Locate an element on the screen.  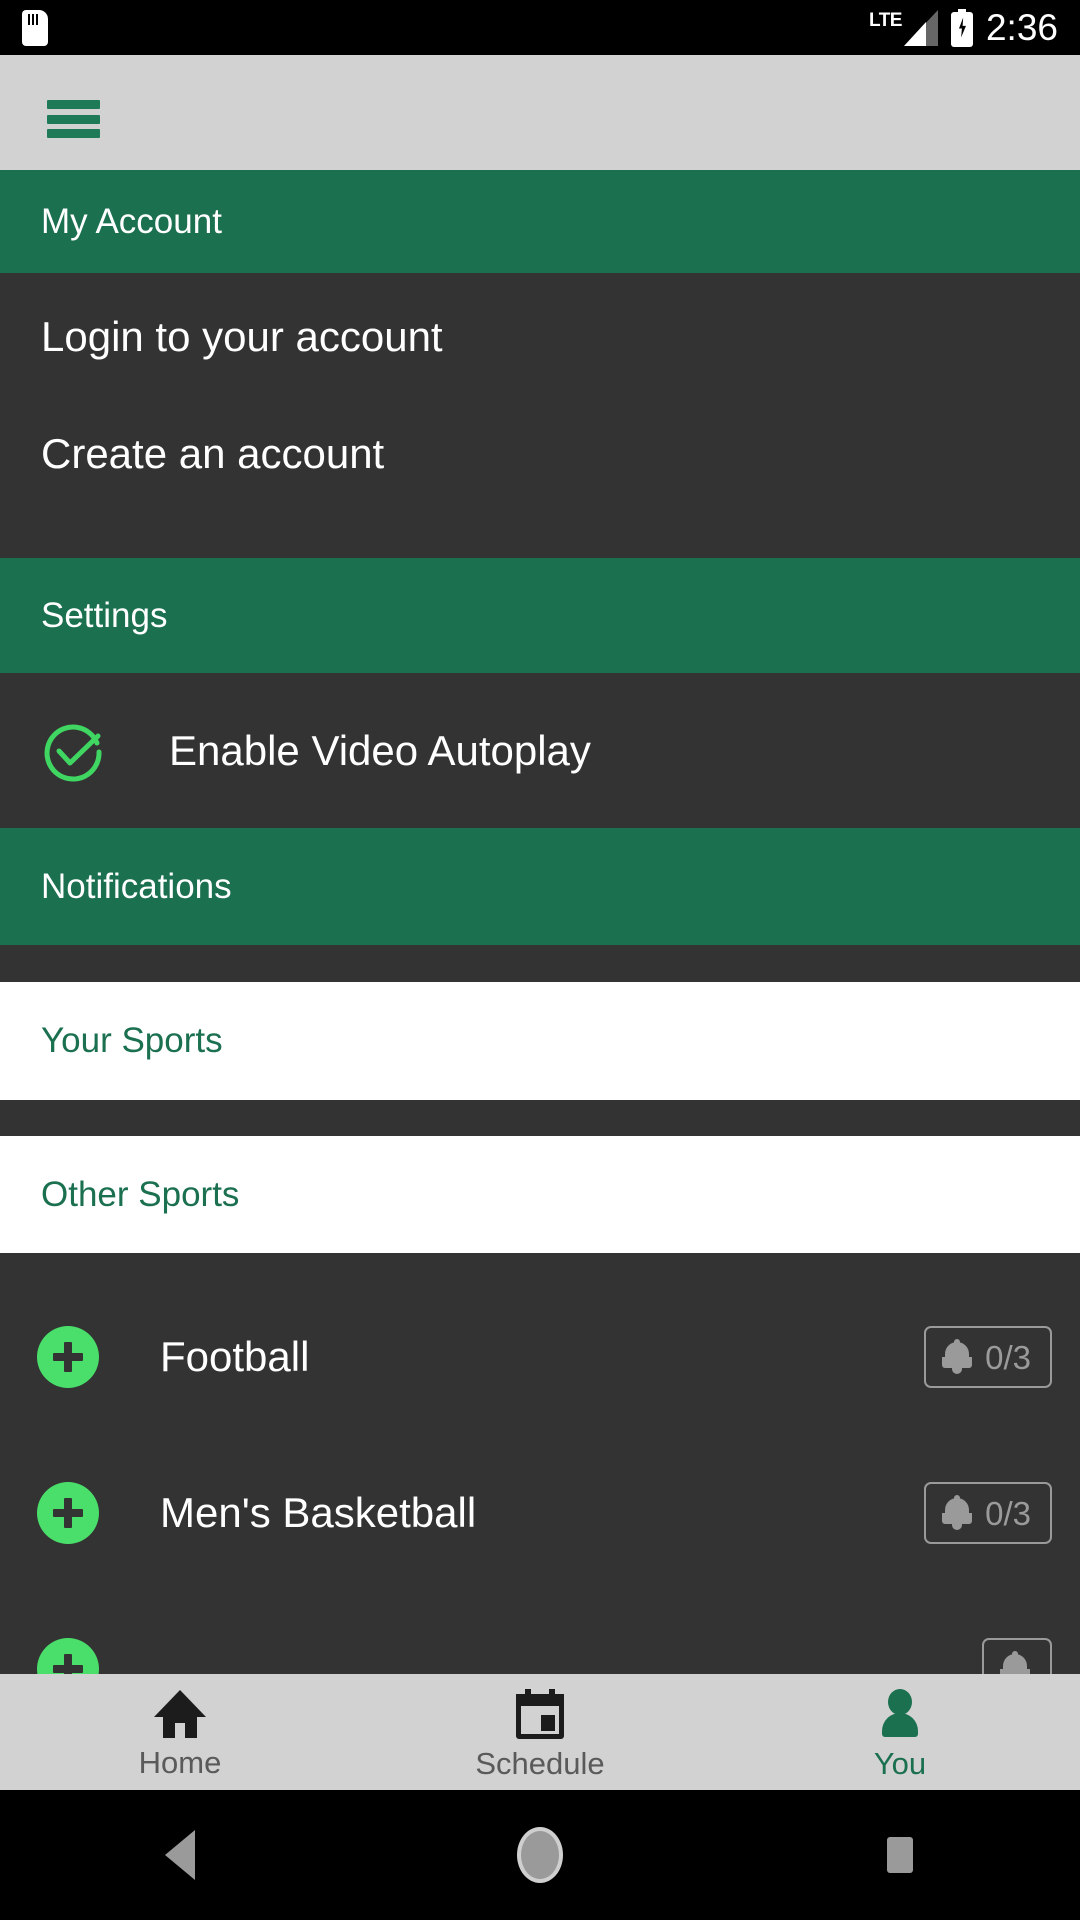
signal-indicator: LTE is located at coordinates (903, 27).